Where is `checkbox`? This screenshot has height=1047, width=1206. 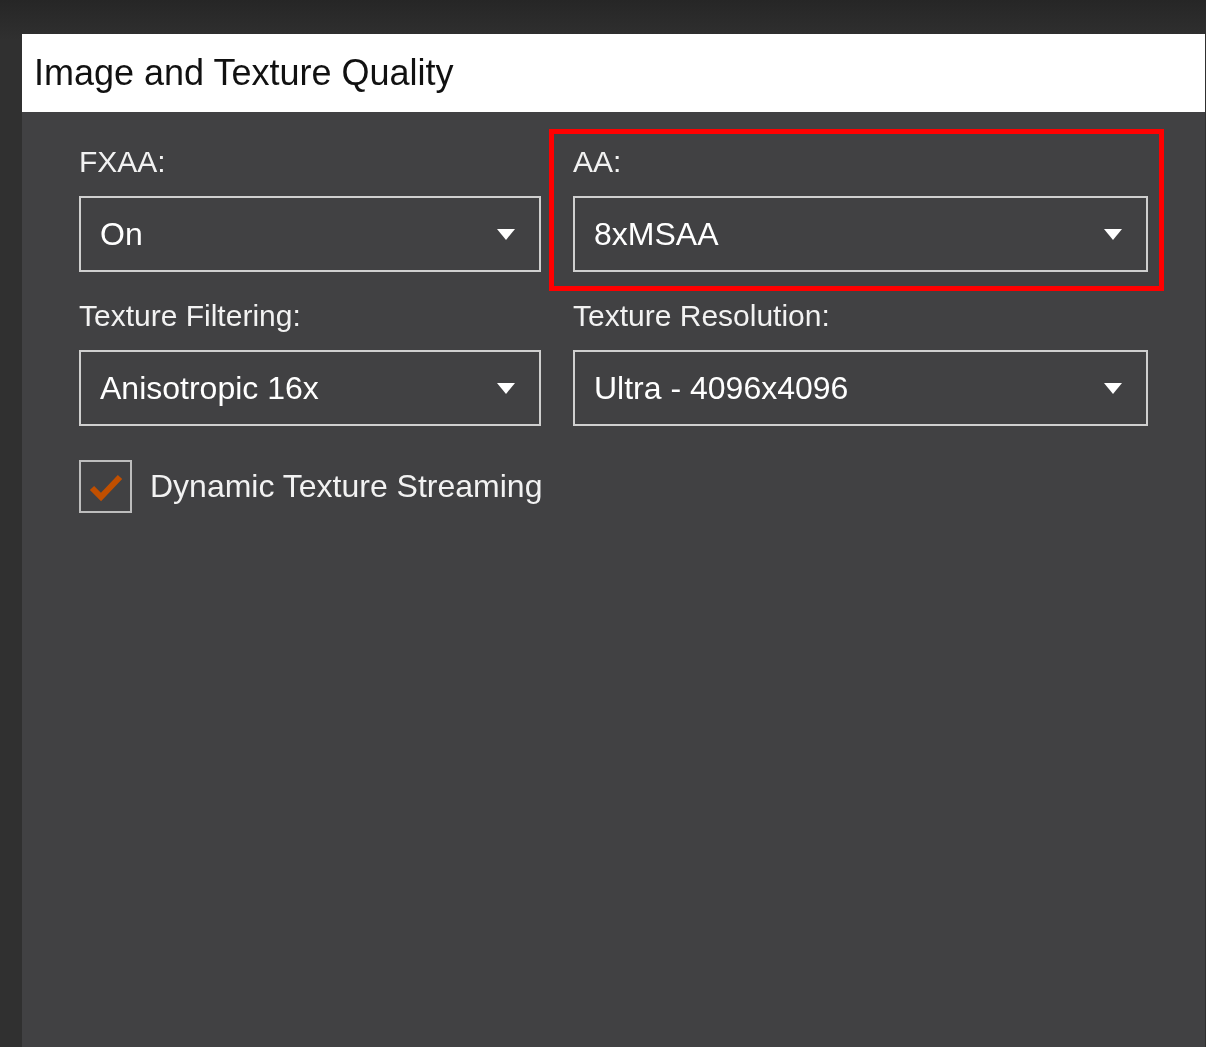 checkbox is located at coordinates (105, 486).